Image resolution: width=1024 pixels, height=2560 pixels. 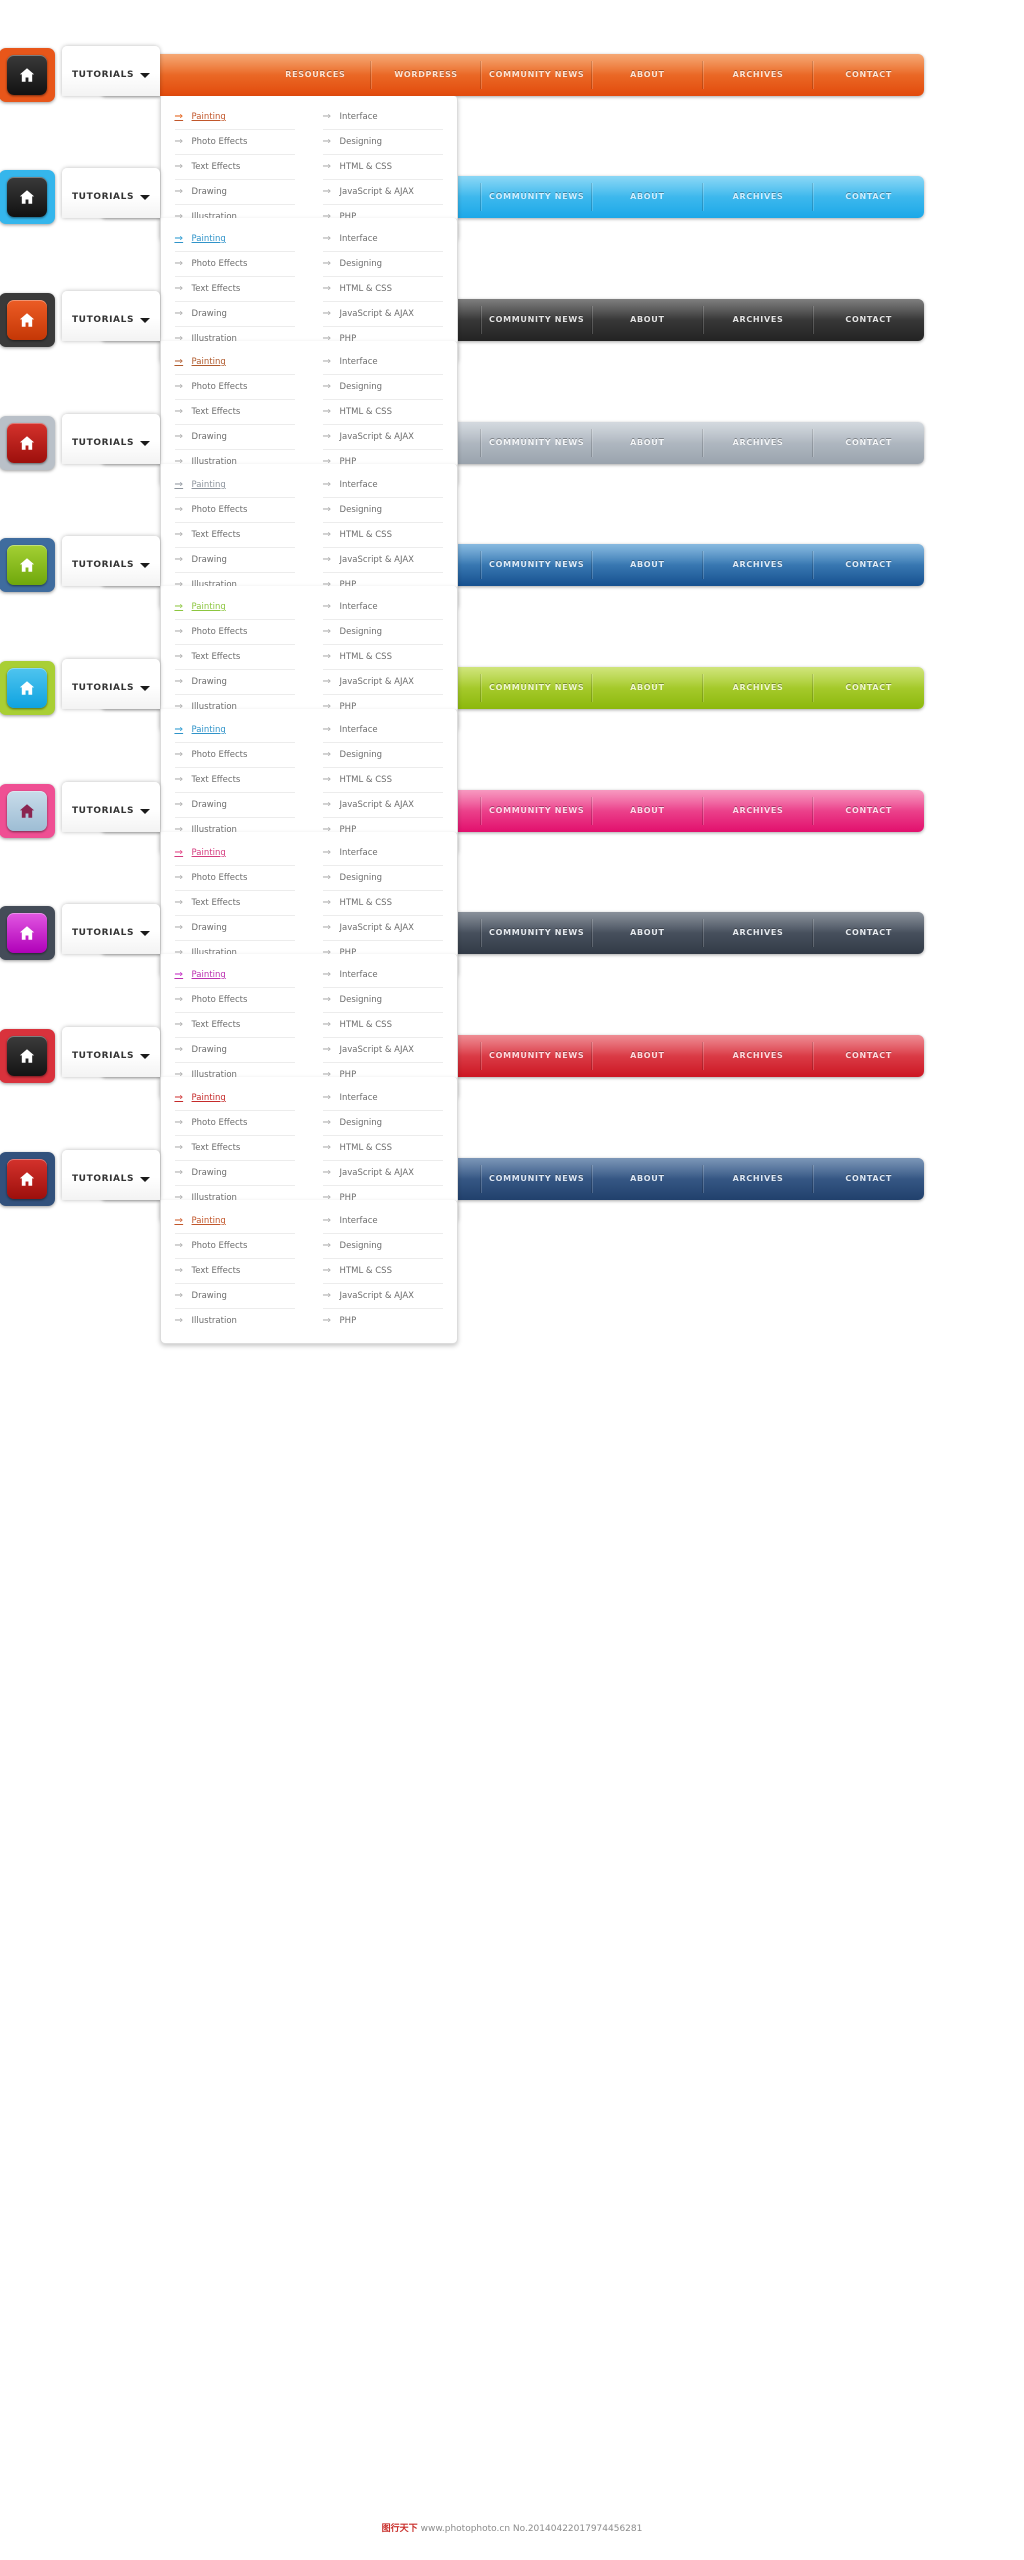 I want to click on nav-item-resources: RESOURCES, so click(x=315, y=75).